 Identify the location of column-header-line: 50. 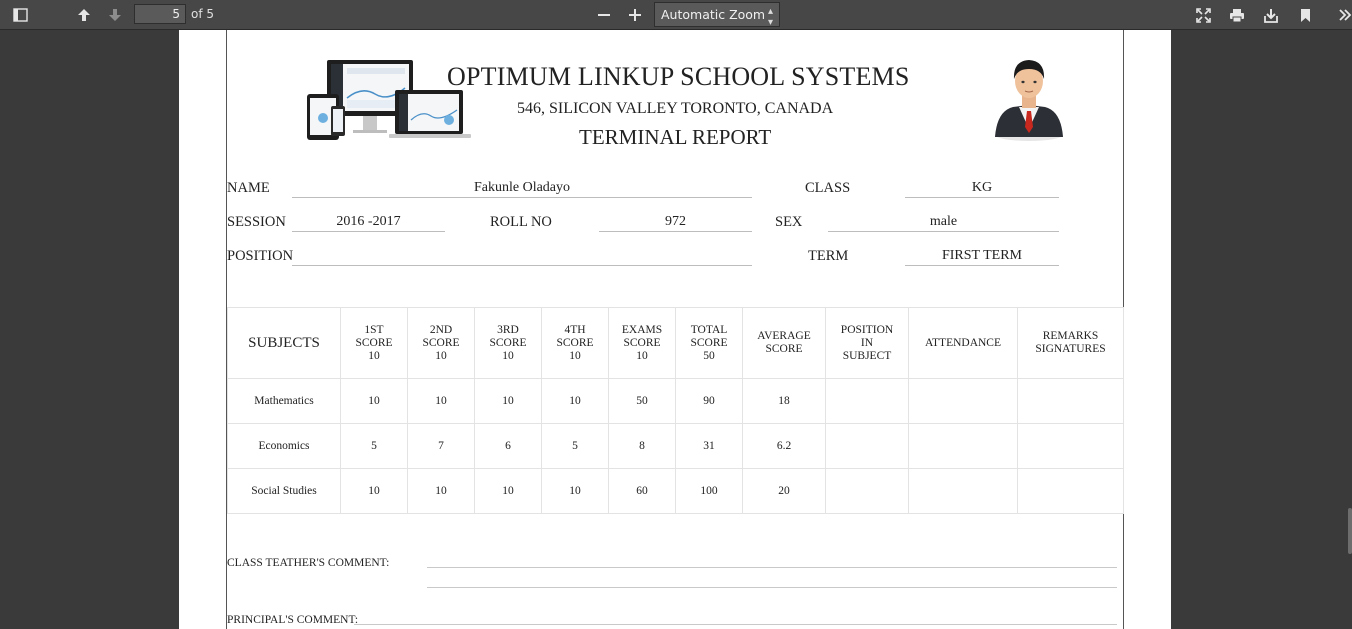
(709, 355).